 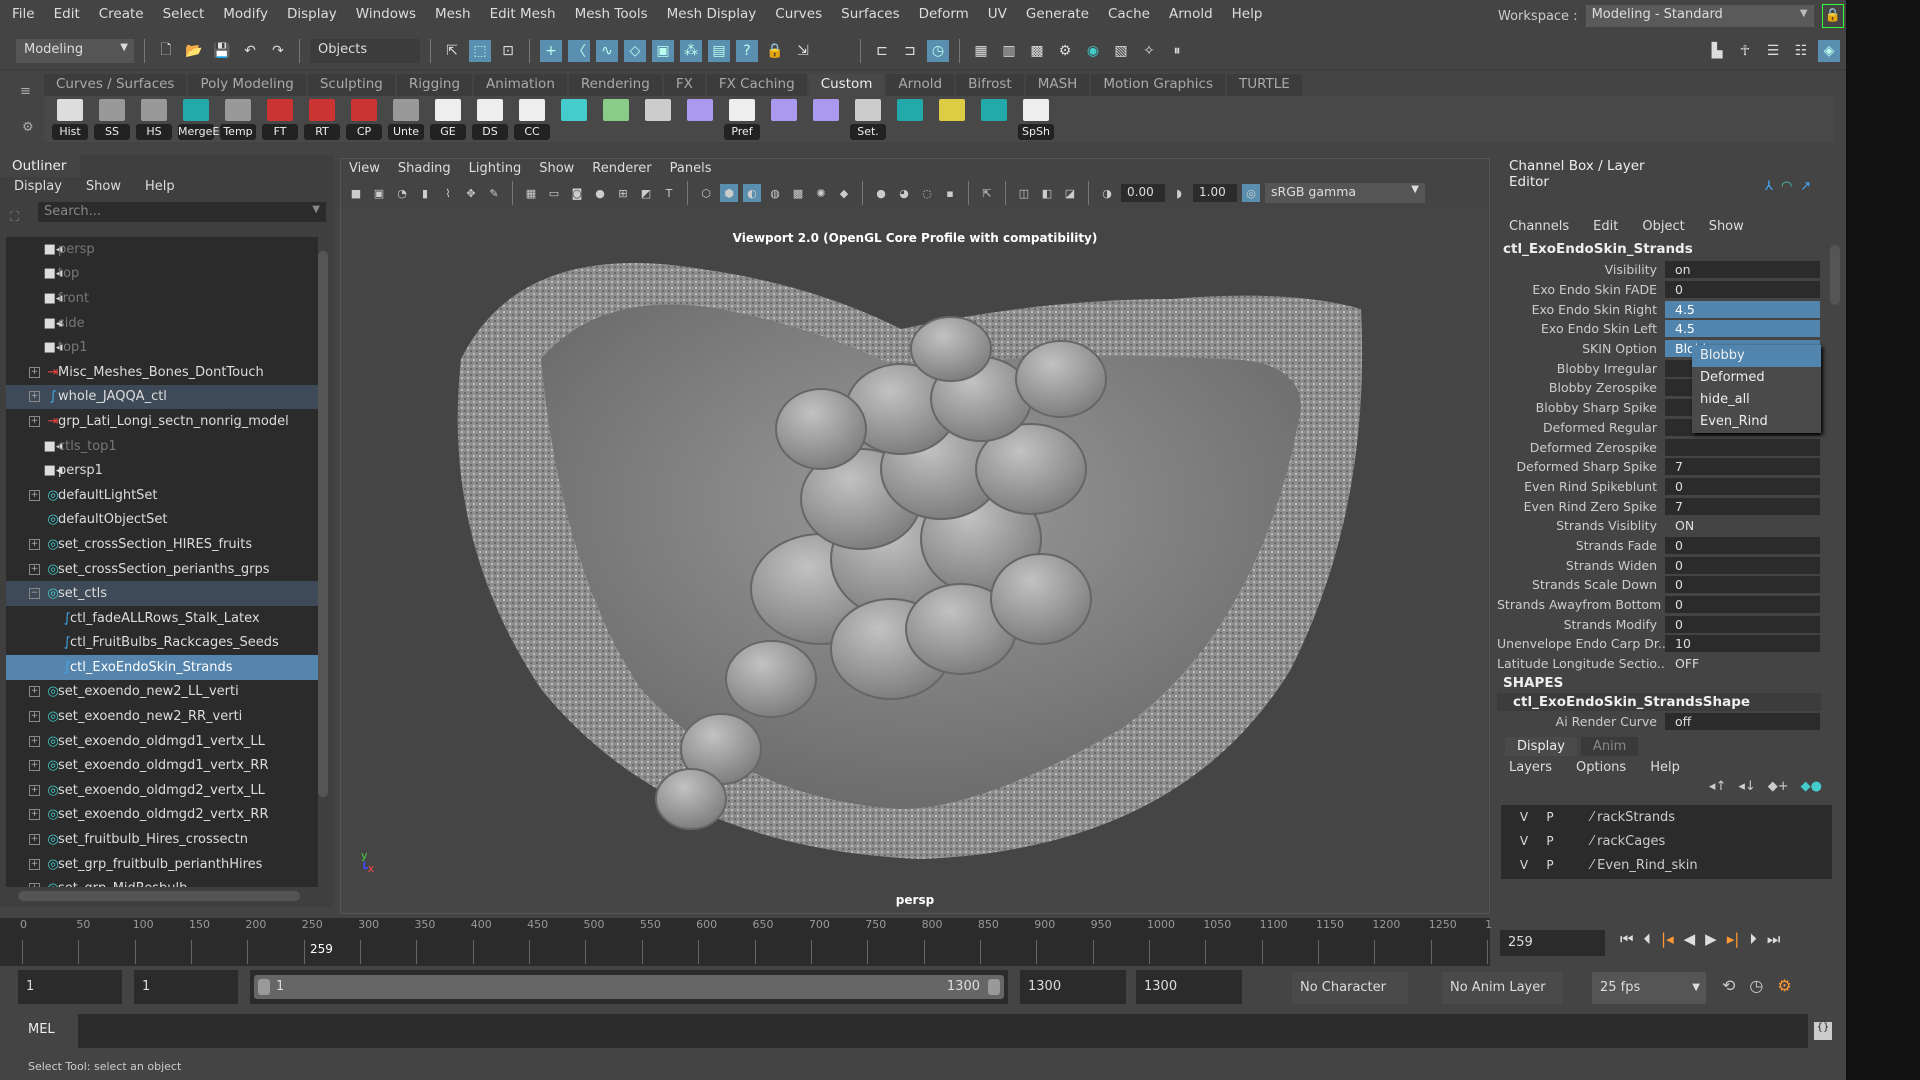 What do you see at coordinates (1832, 16) in the screenshot?
I see `lock-icon: 🔒` at bounding box center [1832, 16].